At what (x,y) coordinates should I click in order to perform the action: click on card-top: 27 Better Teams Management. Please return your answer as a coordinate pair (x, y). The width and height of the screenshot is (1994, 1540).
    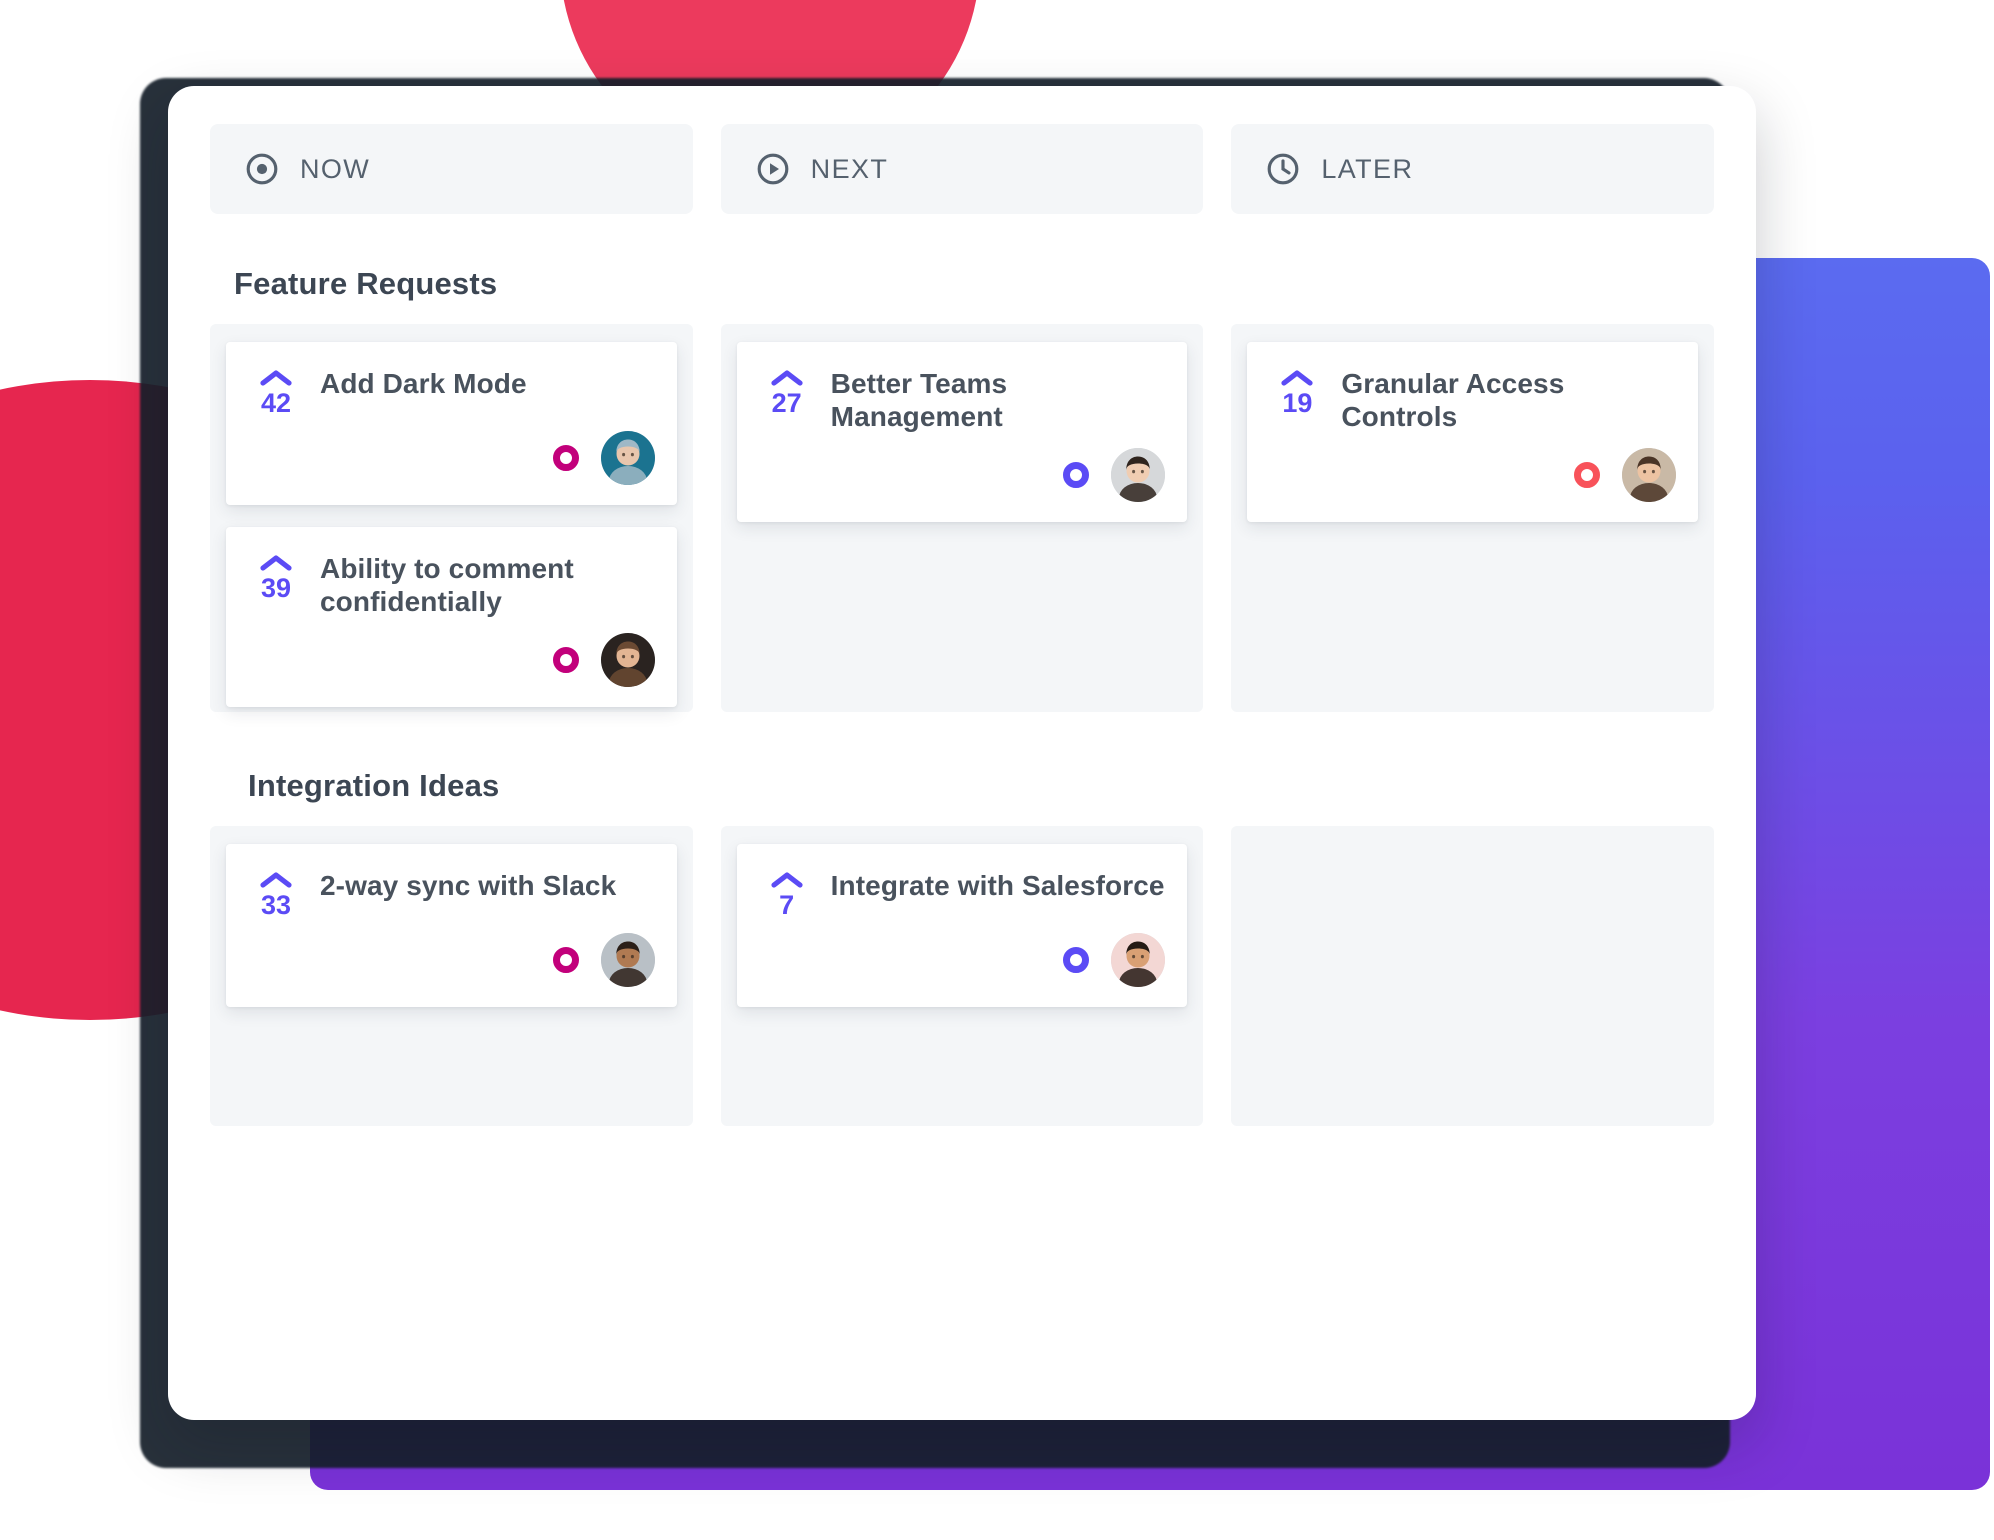
    Looking at the image, I should click on (962, 400).